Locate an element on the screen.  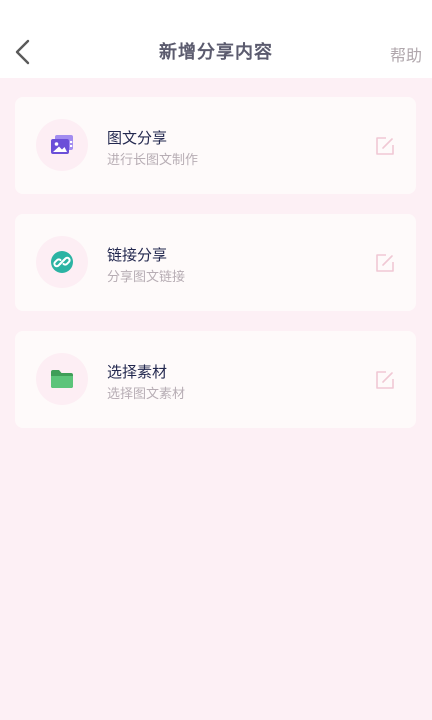
help-link: 帮助 is located at coordinates (406, 54).